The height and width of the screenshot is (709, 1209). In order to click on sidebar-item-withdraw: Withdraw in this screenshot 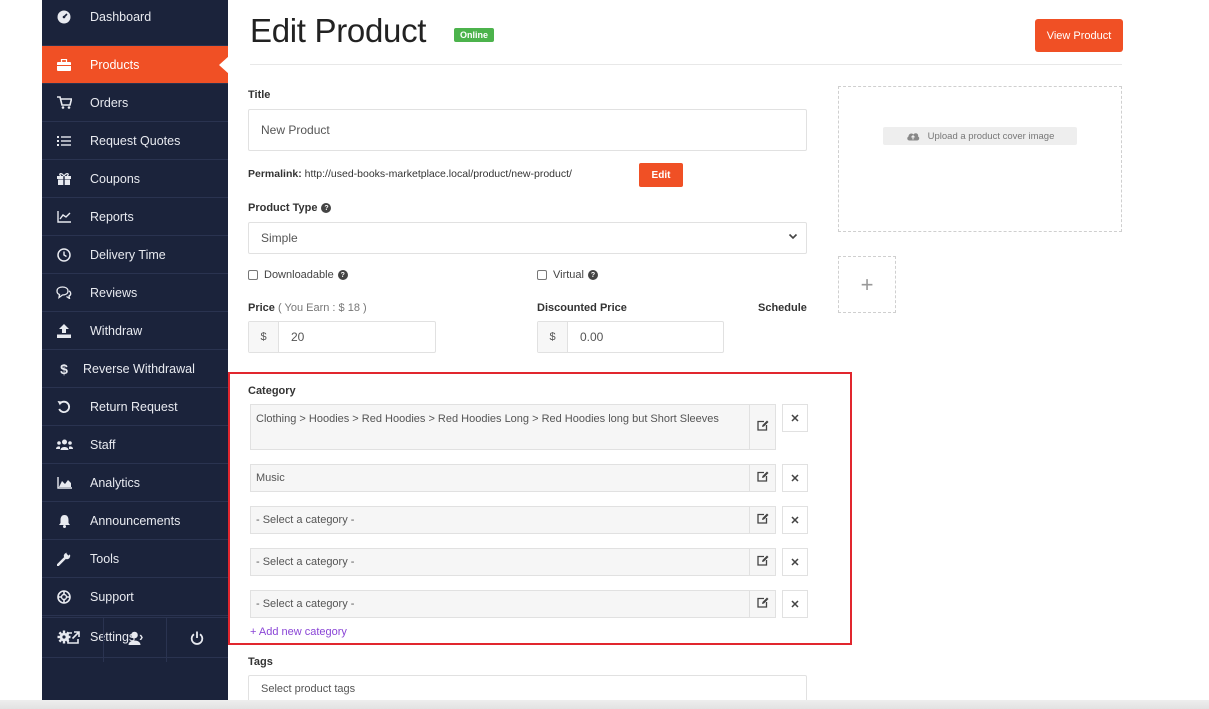, I will do `click(135, 331)`.